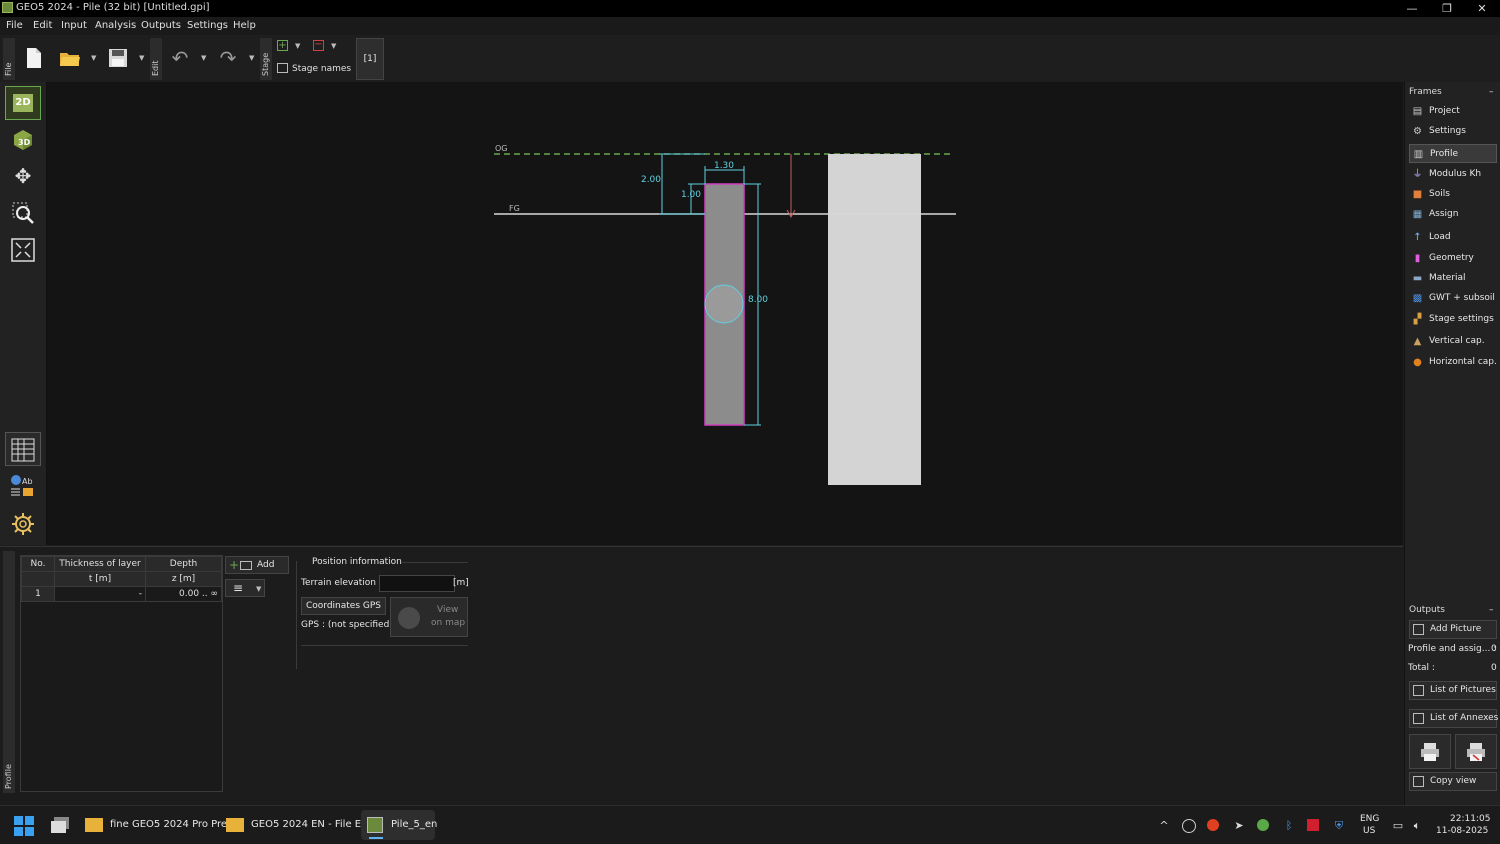  Describe the element at coordinates (1453, 131) in the screenshot. I see `frame-settings: ⚙ Settings` at that location.